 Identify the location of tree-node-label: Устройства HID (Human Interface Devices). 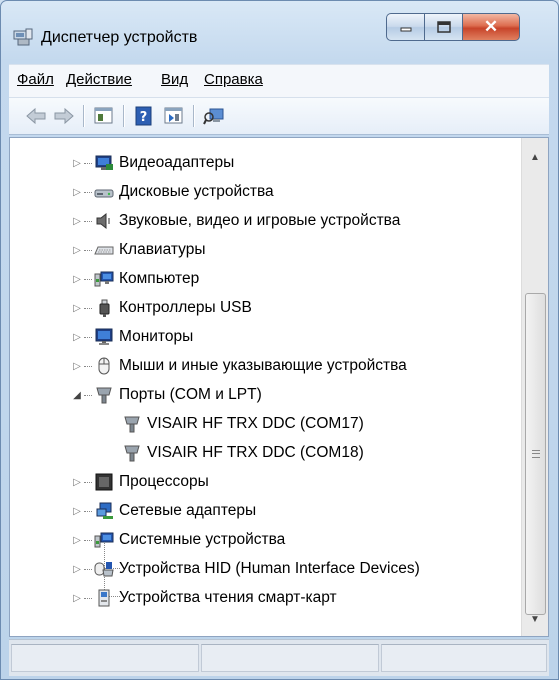
(269, 568).